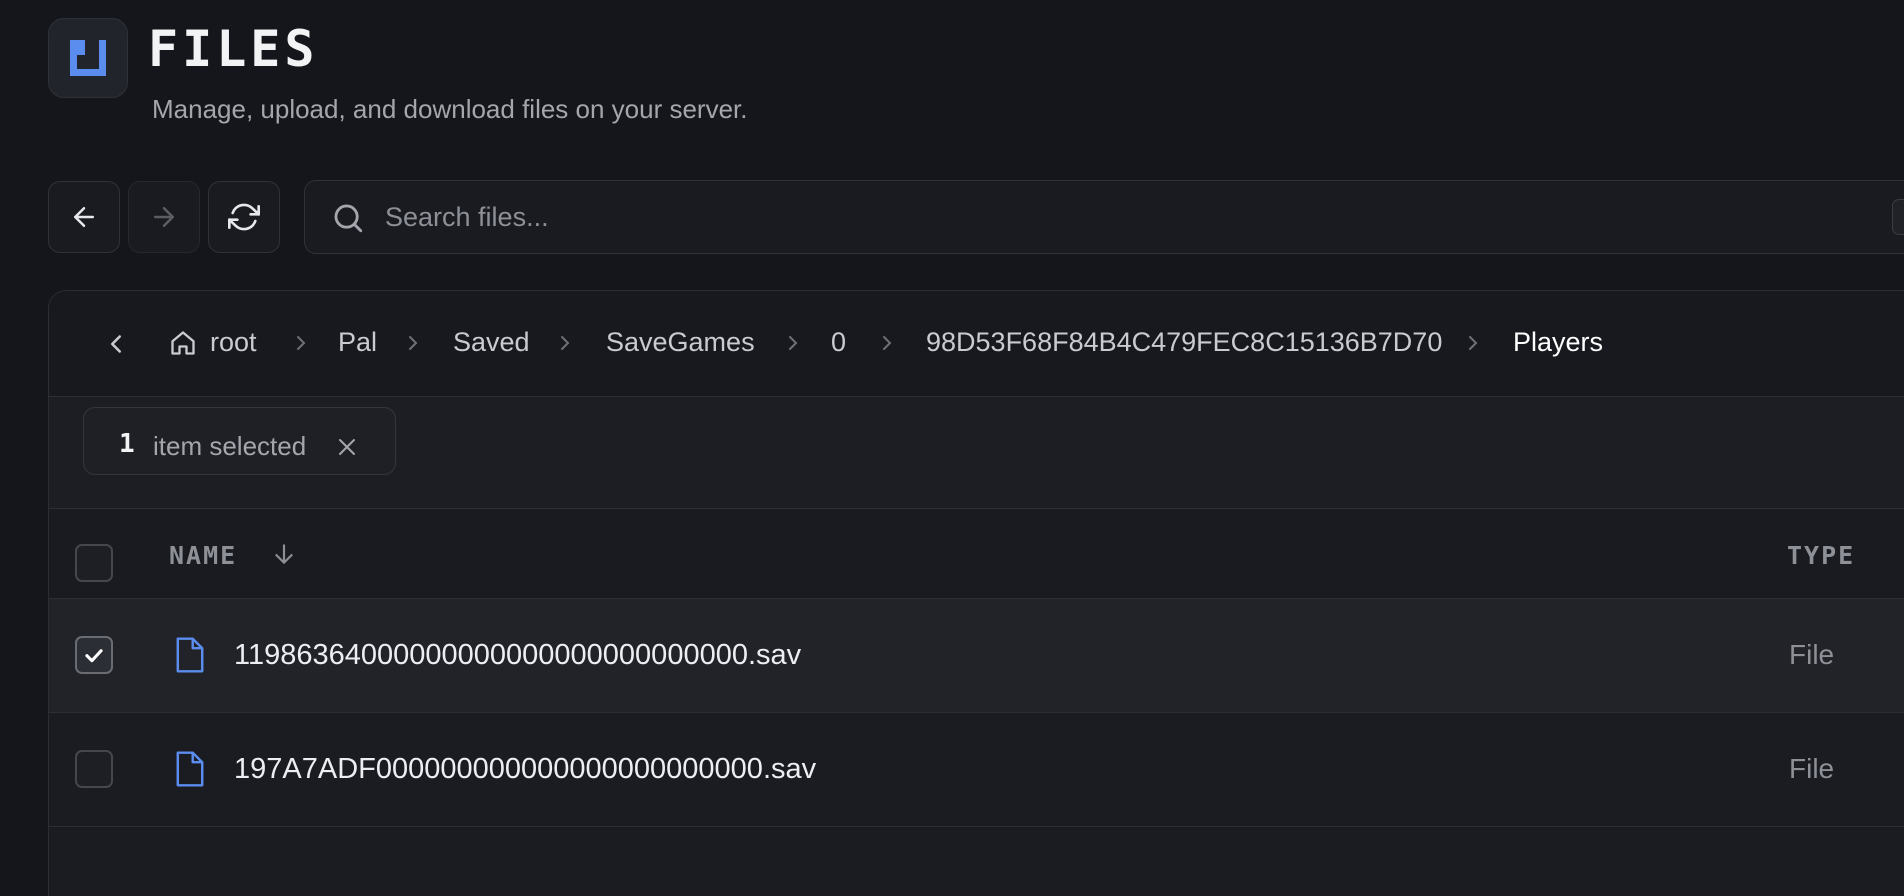  Describe the element at coordinates (230, 446) in the screenshot. I see `selection-label: item selected` at that location.